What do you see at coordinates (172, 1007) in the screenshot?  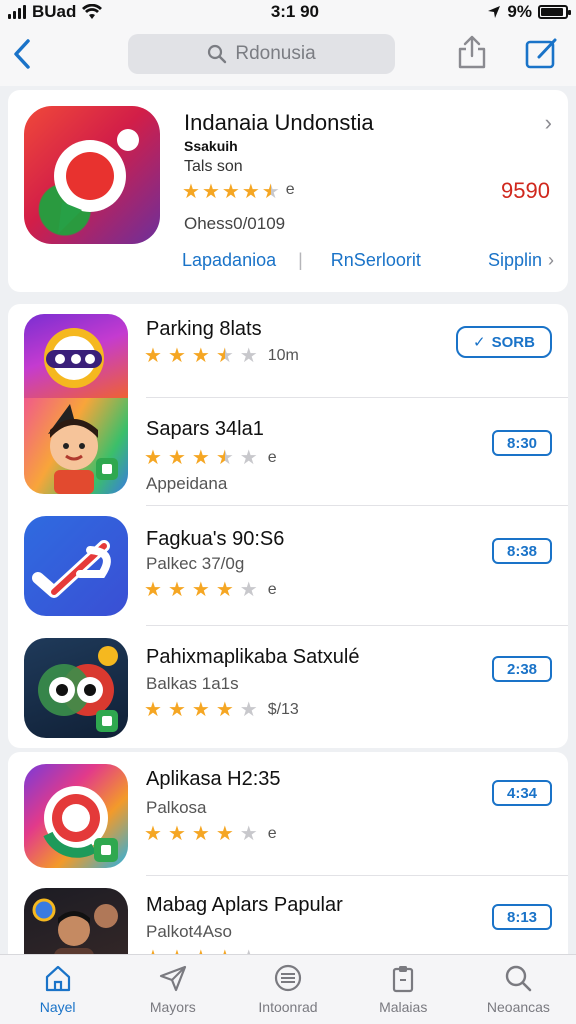 I see `tab-label: Mayors` at bounding box center [172, 1007].